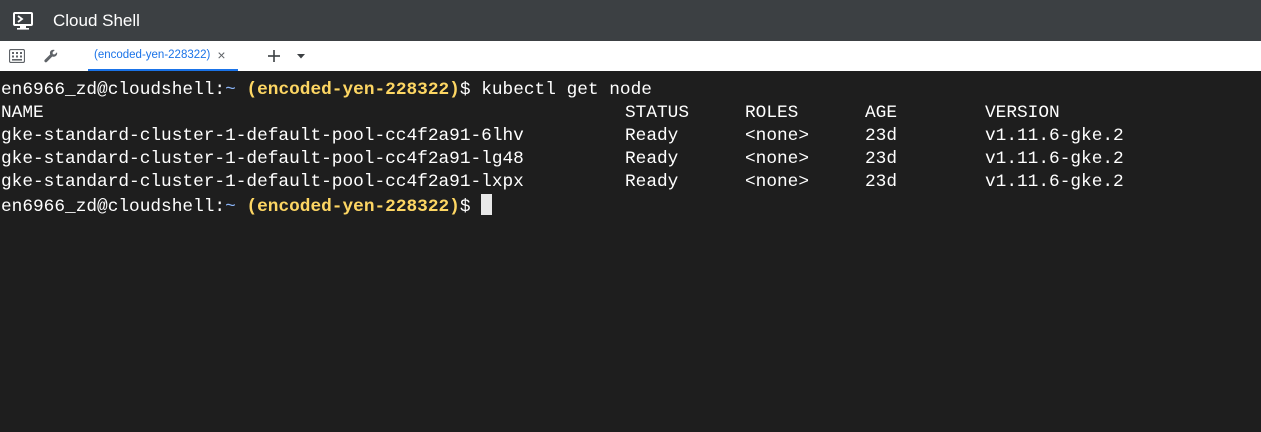 This screenshot has height=432, width=1261. What do you see at coordinates (630, 20) in the screenshot?
I see `title-bar: Cloud Shell` at bounding box center [630, 20].